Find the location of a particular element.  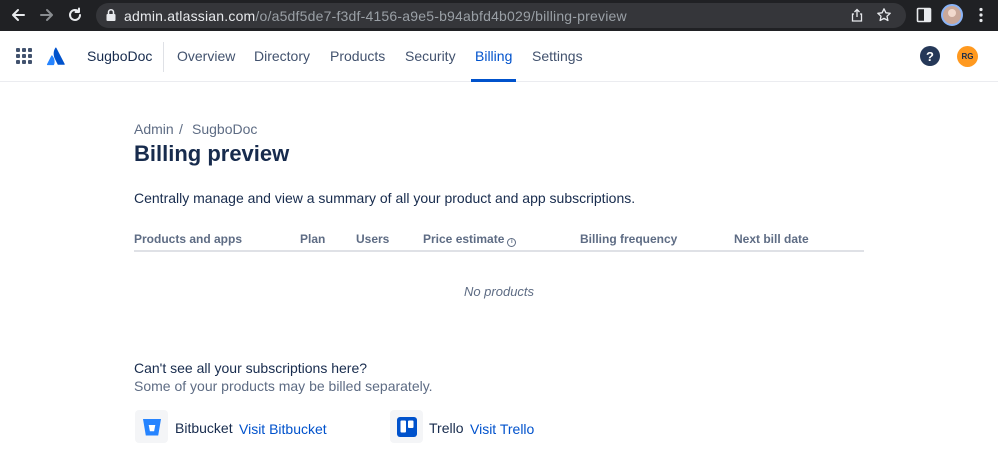

price-estimate-label: Price estimate is located at coordinates (464, 239).